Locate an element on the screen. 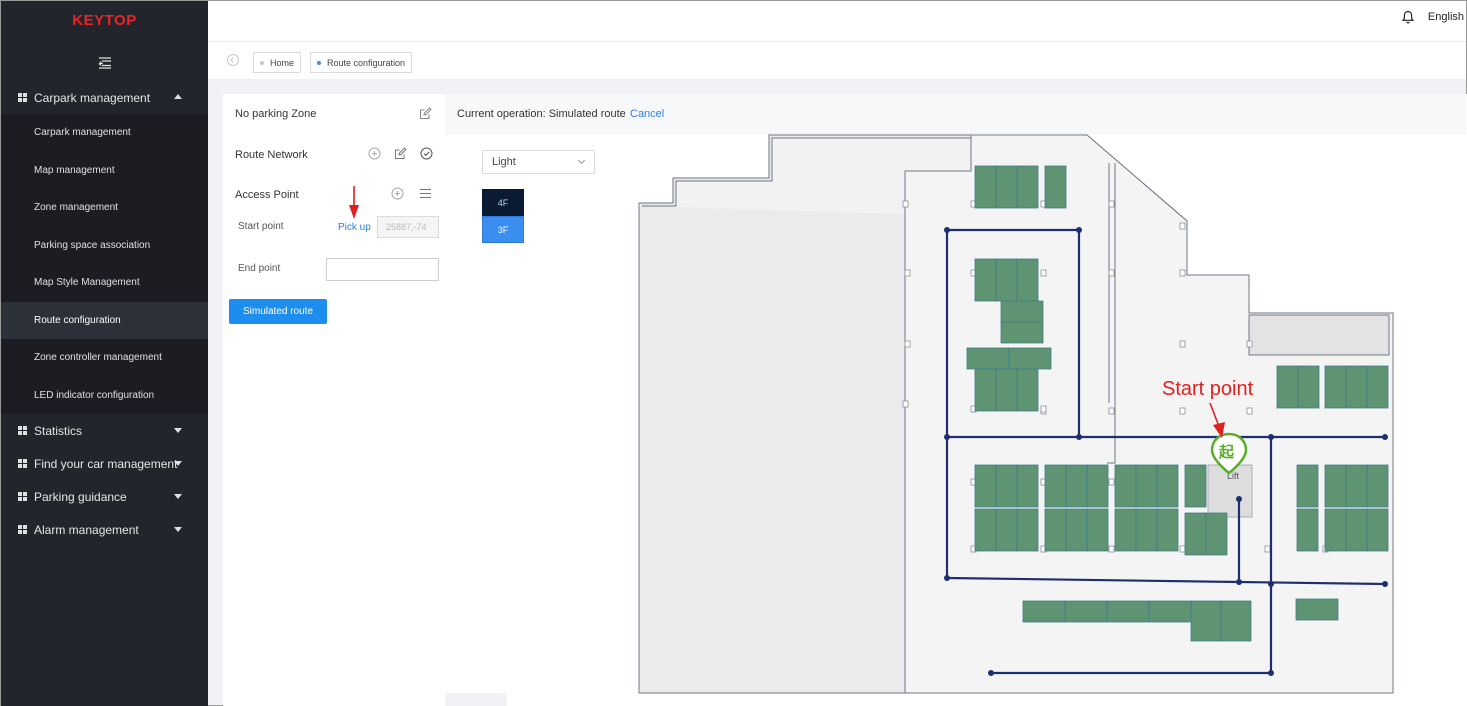  map-style-select: Light is located at coordinates (538, 162).